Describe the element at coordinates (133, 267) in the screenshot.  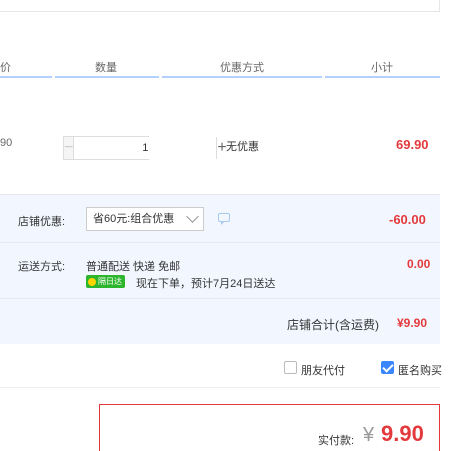
I see `shipping-method: 普通配送 快递 免邮` at that location.